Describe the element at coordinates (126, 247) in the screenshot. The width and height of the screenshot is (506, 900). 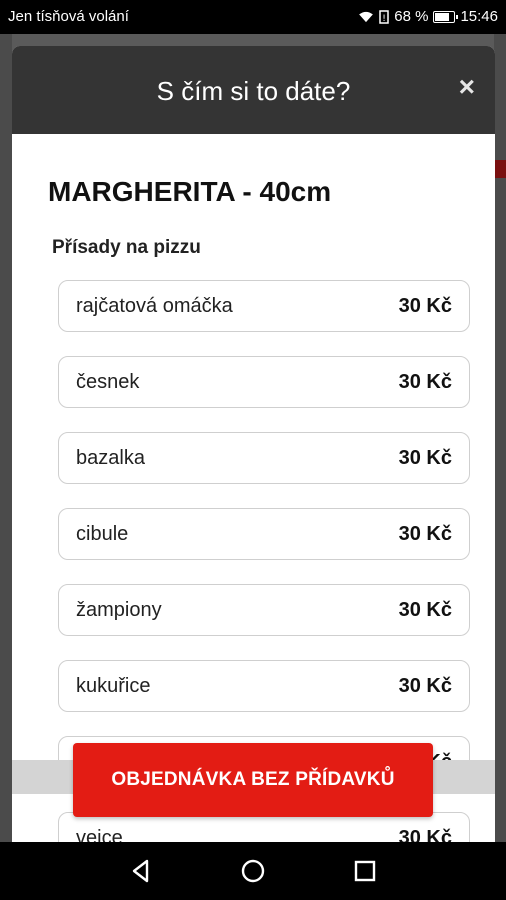
I see `section-label: Přísady na pizzu` at that location.